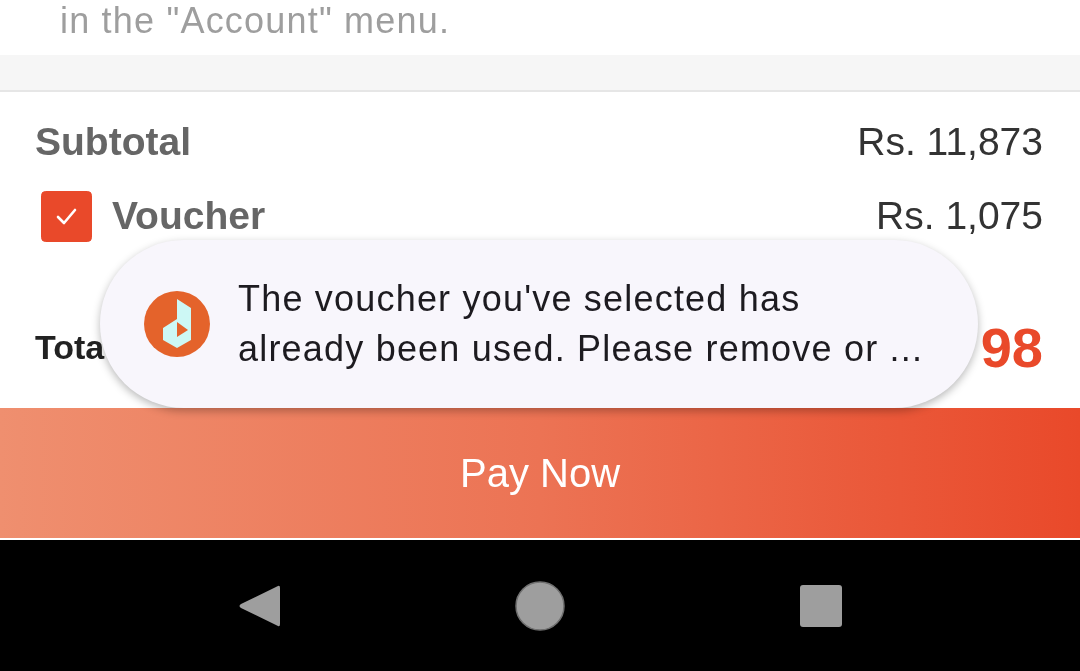 The image size is (1080, 671). What do you see at coordinates (66, 216) in the screenshot?
I see `checkbox` at bounding box center [66, 216].